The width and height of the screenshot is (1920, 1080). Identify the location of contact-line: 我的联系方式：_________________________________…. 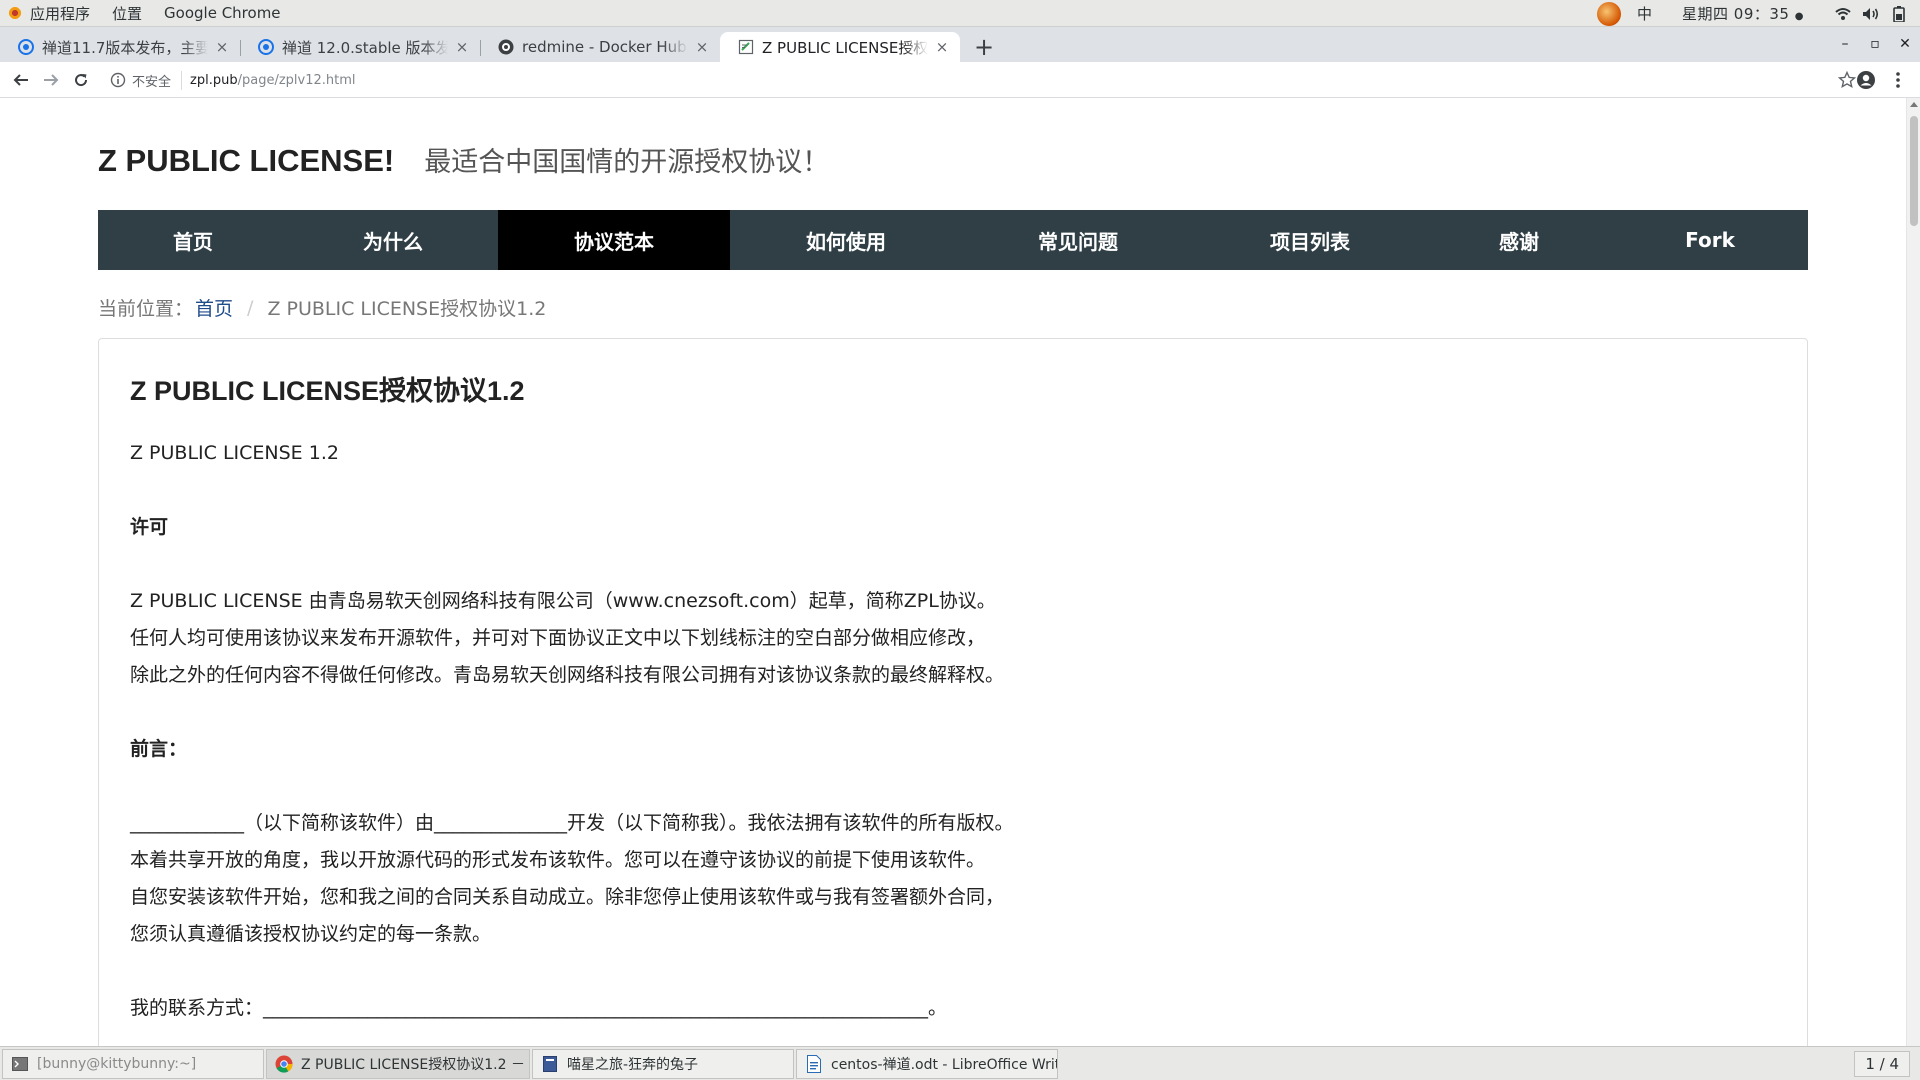
(539, 1008).